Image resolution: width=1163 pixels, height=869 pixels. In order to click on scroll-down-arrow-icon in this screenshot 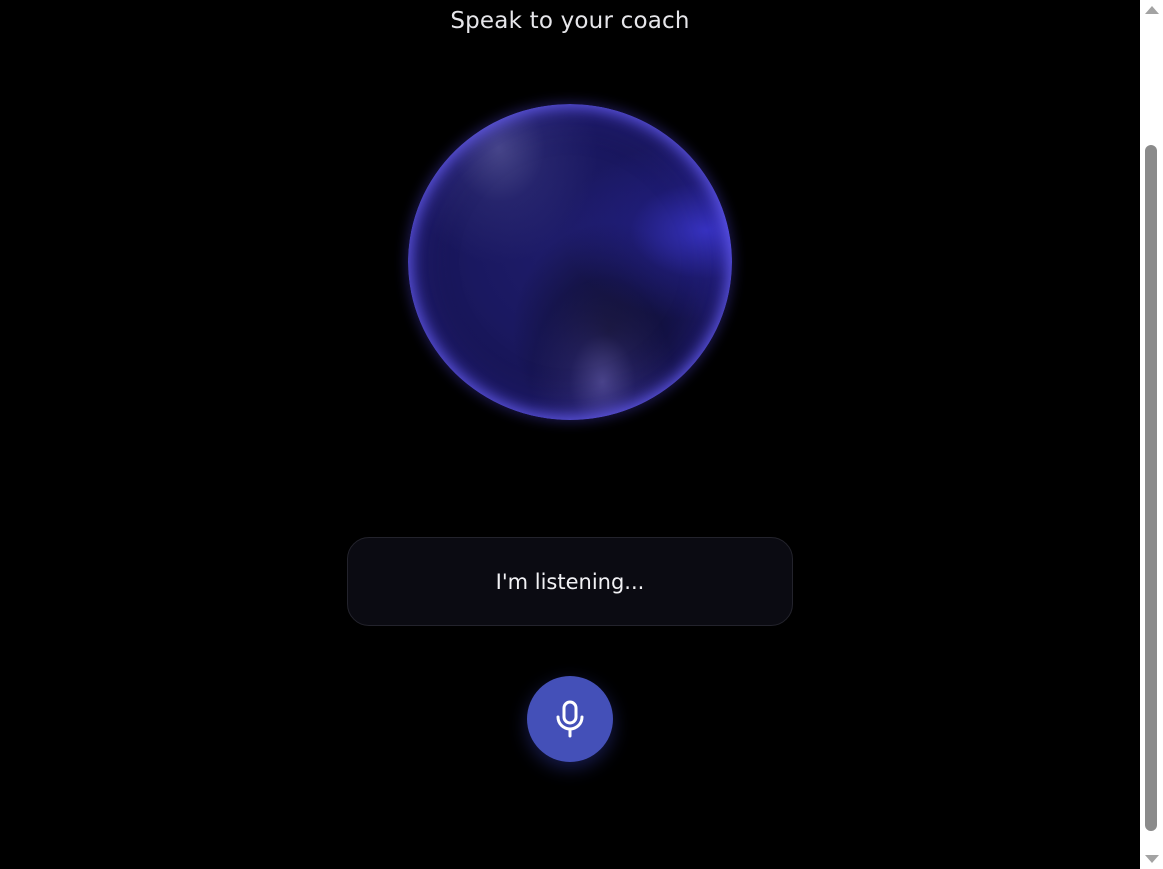, I will do `click(1152, 859)`.